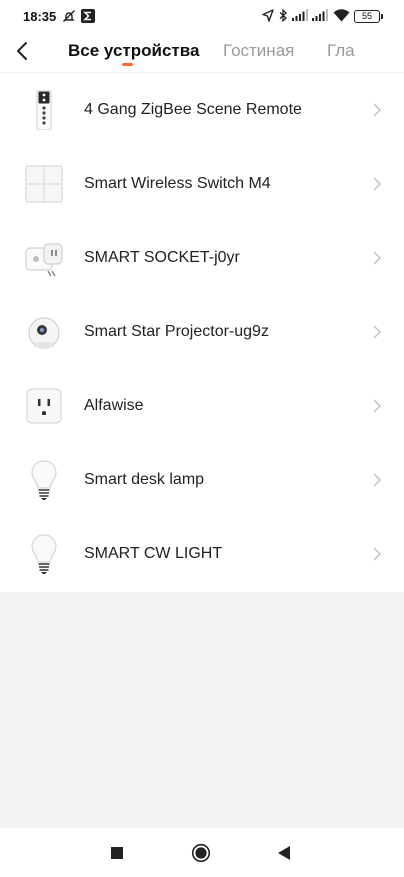 Image resolution: width=404 pixels, height=877 pixels. Describe the element at coordinates (114, 405) in the screenshot. I see `device-name: Alfawise` at that location.